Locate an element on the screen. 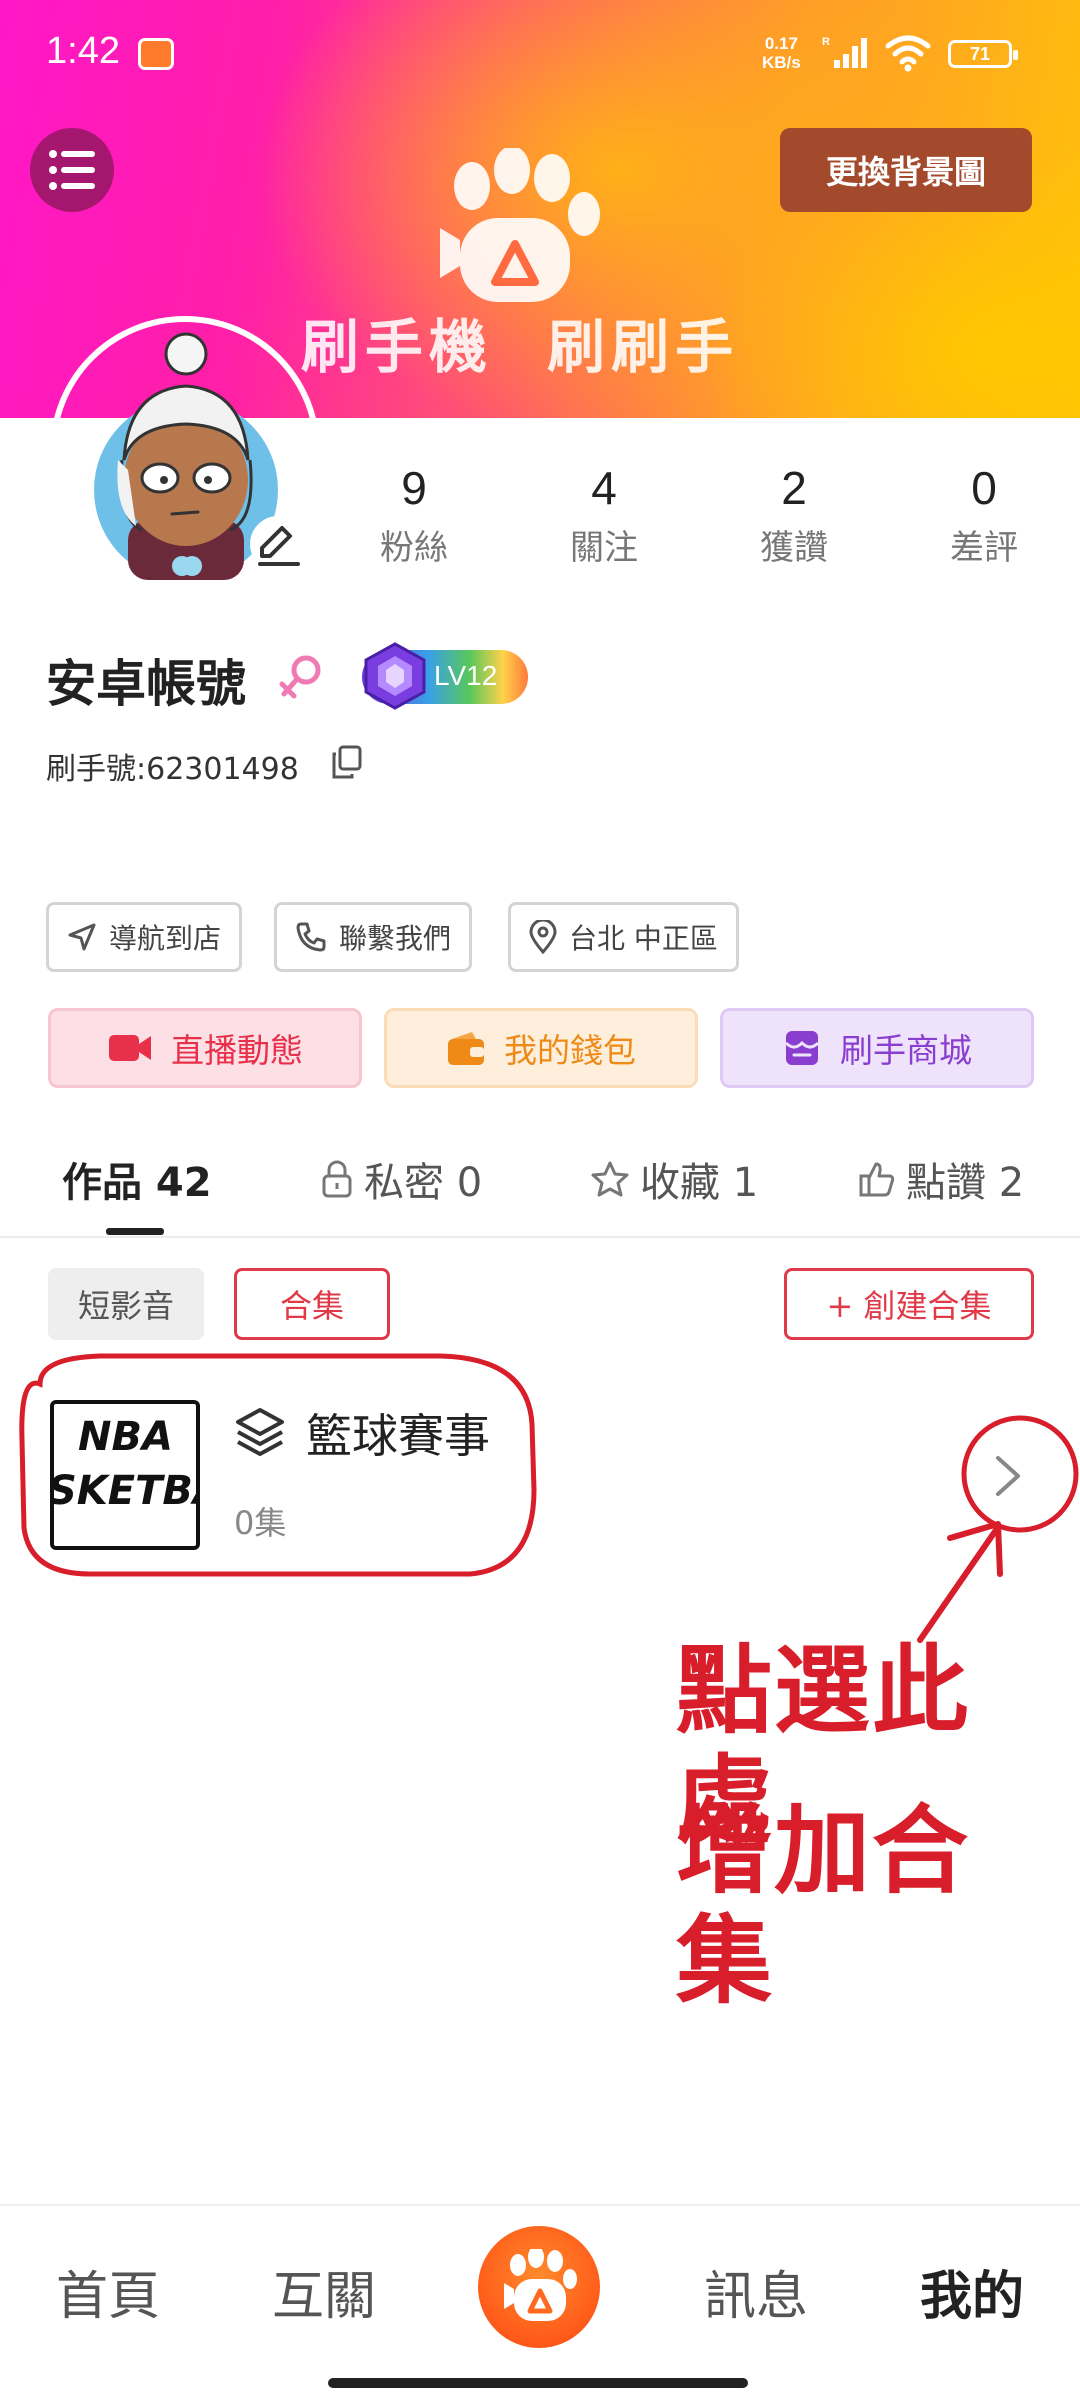  network-speed-value: 0.17 is located at coordinates (781, 43).